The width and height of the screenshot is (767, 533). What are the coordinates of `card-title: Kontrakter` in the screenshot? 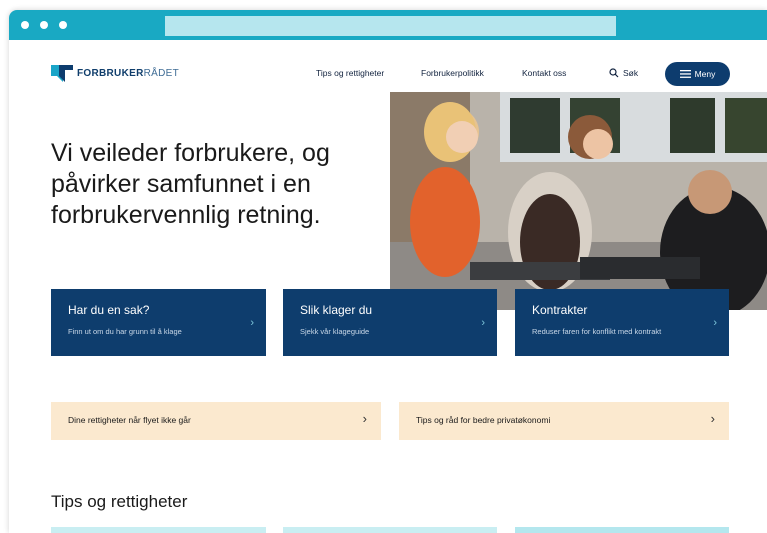 It's located at (560, 310).